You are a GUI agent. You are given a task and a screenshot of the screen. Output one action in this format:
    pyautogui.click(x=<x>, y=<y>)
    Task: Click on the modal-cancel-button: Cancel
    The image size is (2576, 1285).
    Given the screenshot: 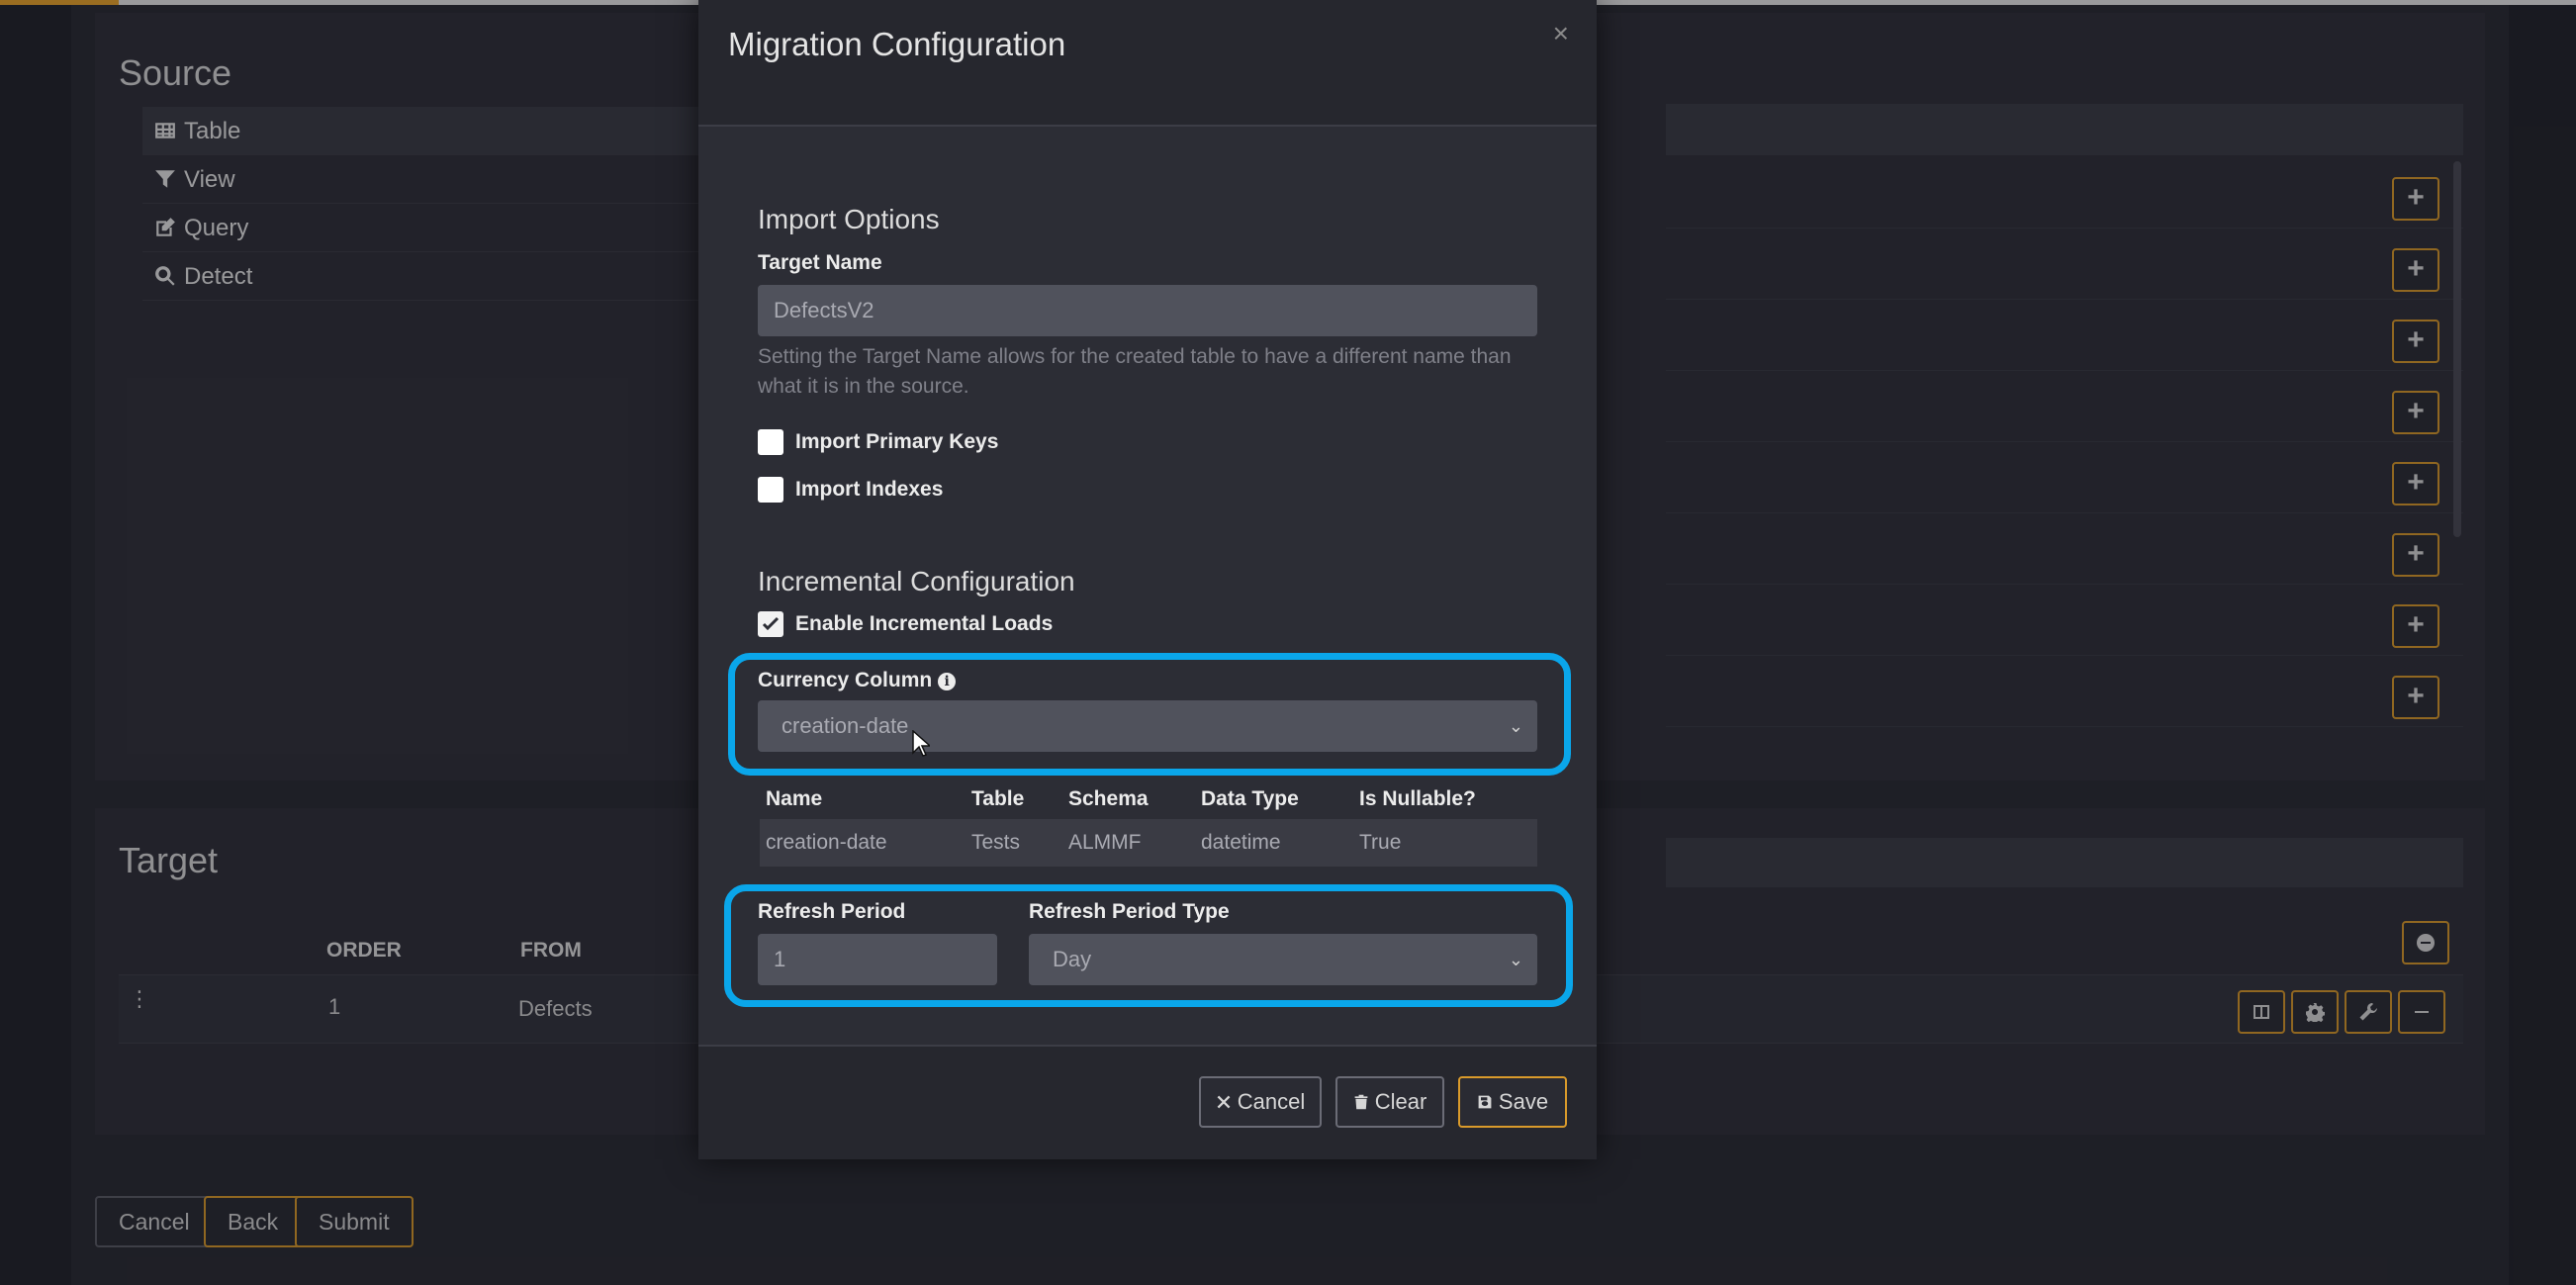 What is the action you would take?
    pyautogui.click(x=1260, y=1102)
    